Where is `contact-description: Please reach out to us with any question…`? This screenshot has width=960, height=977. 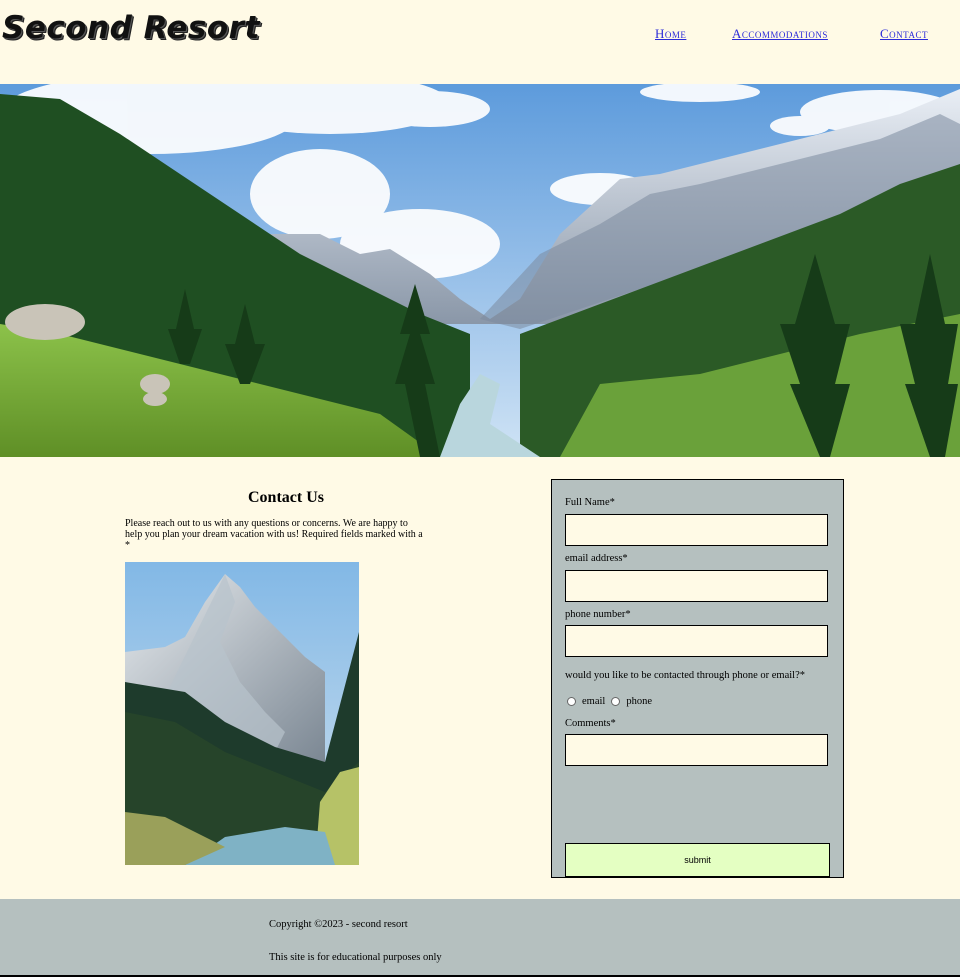
contact-description: Please reach out to us with any question… is located at coordinates (274, 534).